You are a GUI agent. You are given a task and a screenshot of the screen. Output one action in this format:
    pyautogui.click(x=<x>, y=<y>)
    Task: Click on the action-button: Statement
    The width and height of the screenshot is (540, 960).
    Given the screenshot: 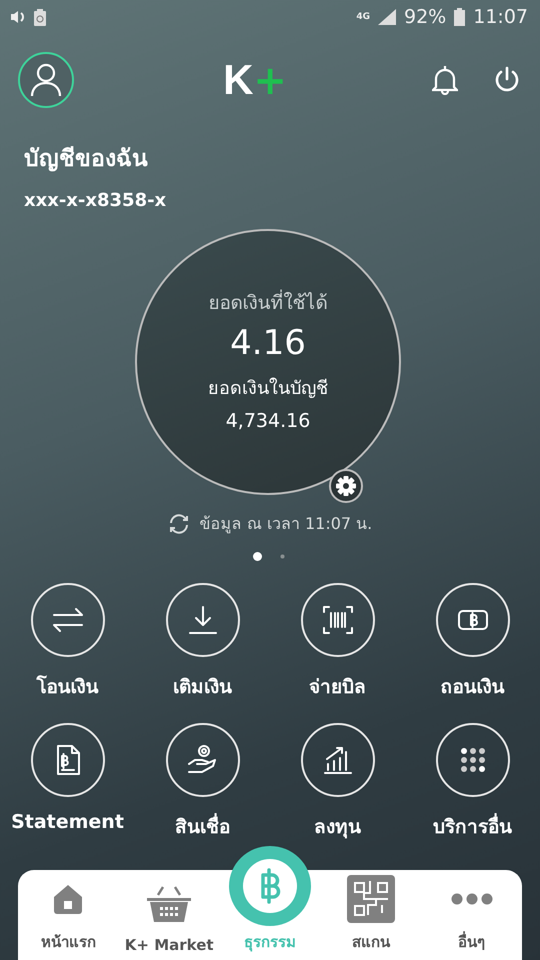 What is the action you would take?
    pyautogui.click(x=67, y=782)
    